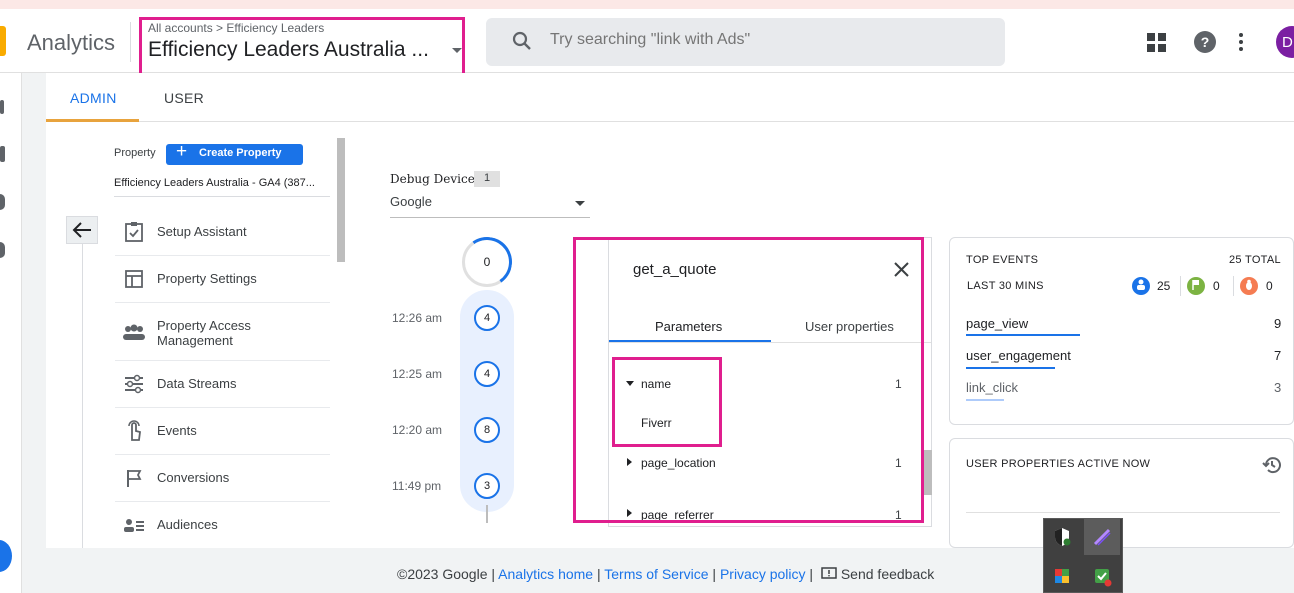 The height and width of the screenshot is (593, 1294). I want to click on send-feedback-link: Send feedback, so click(887, 574).